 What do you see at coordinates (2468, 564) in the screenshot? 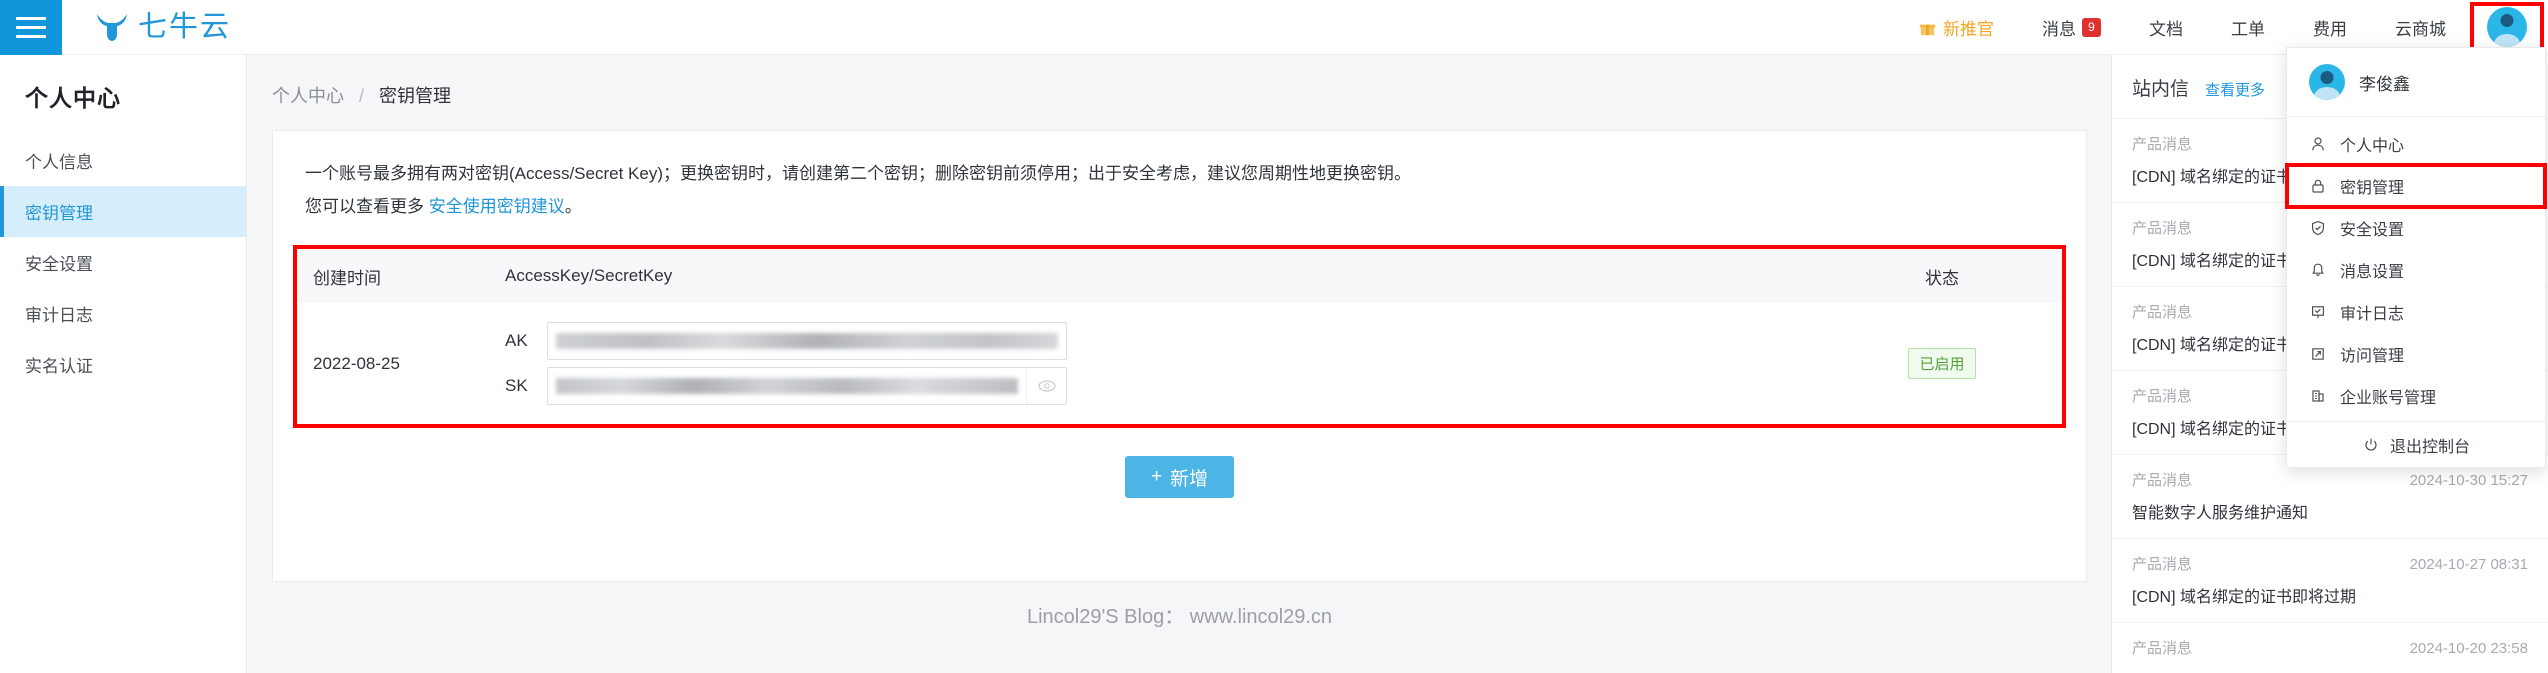
I see `message-time: 2024-10-27 08:31` at bounding box center [2468, 564].